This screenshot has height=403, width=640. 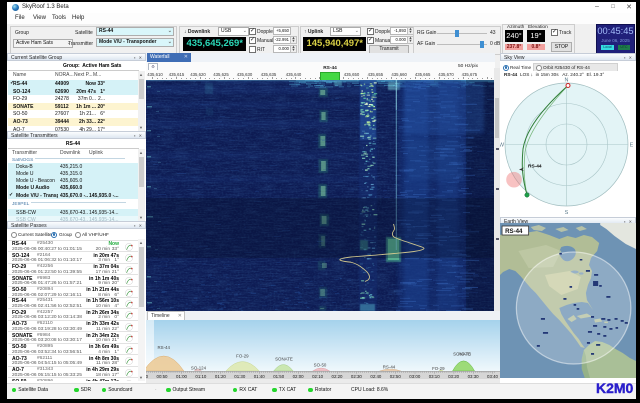 What do you see at coordinates (357, 376) in the screenshot?
I see `svg-text: 02:30` at bounding box center [357, 376].